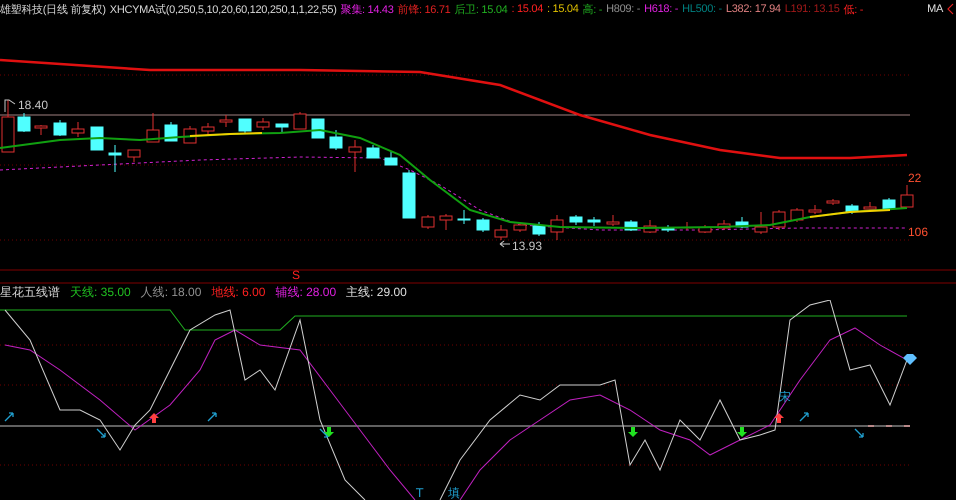 This screenshot has height=500, width=956. I want to click on indicator-value: 高: -, so click(592, 9).